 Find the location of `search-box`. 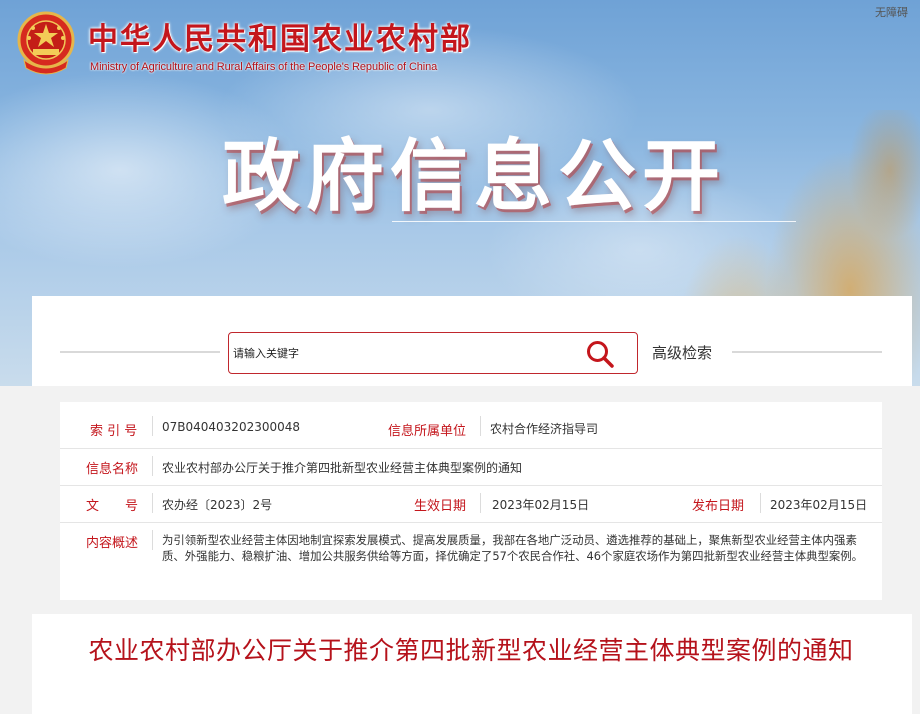

search-box is located at coordinates (433, 353).